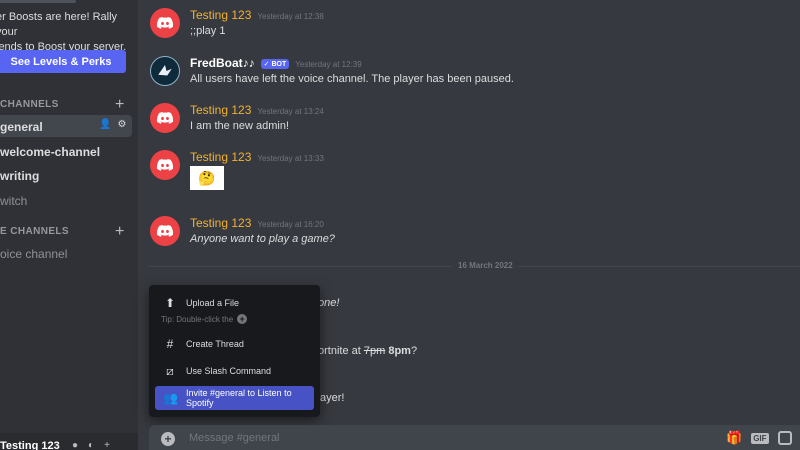 Image resolution: width=800 pixels, height=450 pixels. I want to click on message-header: Testing 123 Yesterday at 16:20, so click(257, 223).